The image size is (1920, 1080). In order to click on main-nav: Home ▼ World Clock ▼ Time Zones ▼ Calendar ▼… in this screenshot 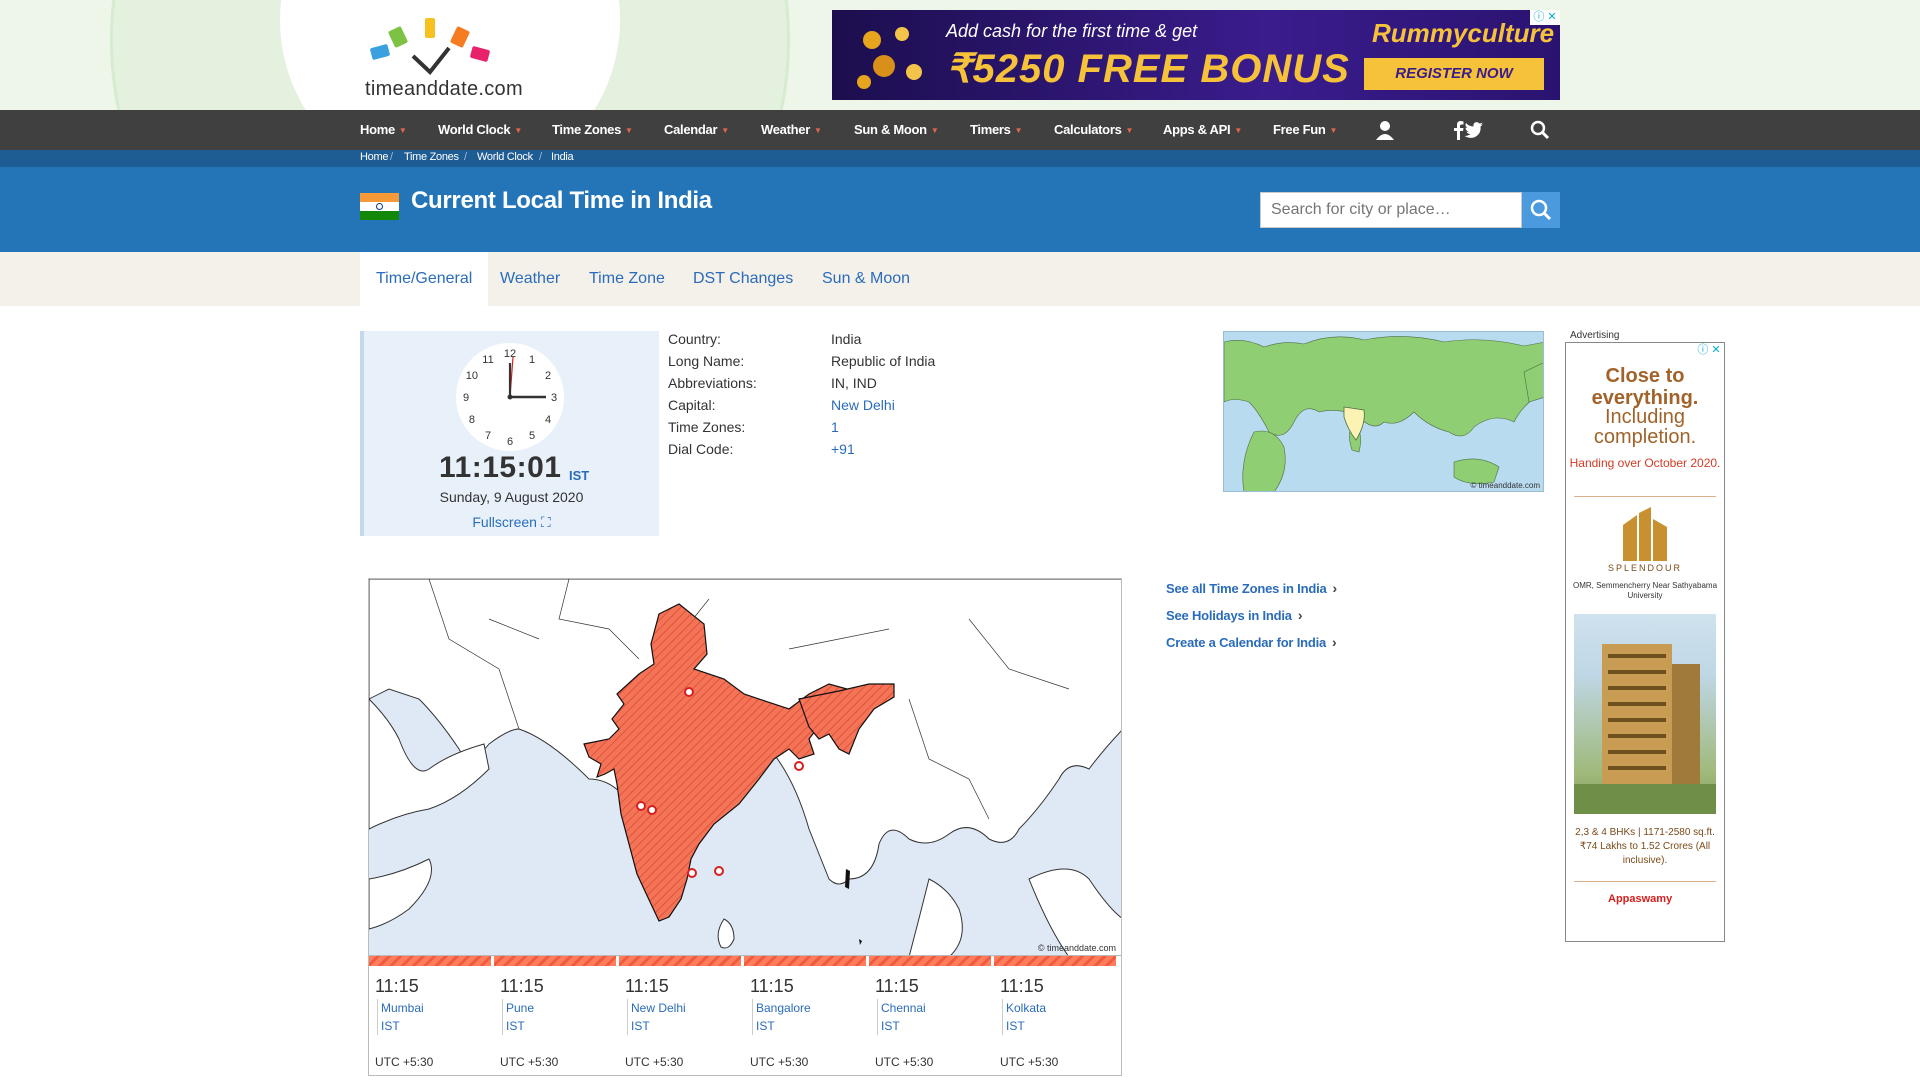, I will do `click(960, 130)`.